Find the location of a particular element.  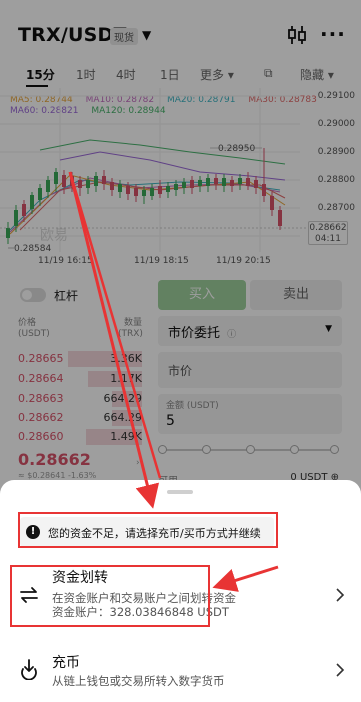

sheet-grabber is located at coordinates (180, 492).